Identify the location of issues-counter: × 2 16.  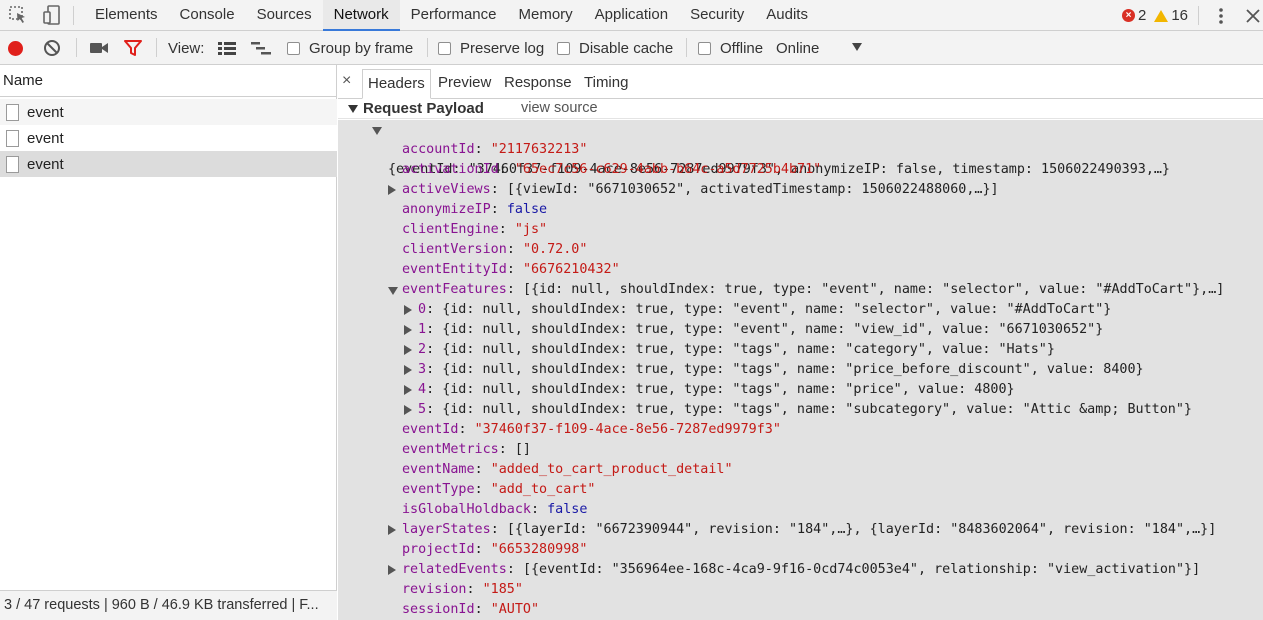
(1155, 15).